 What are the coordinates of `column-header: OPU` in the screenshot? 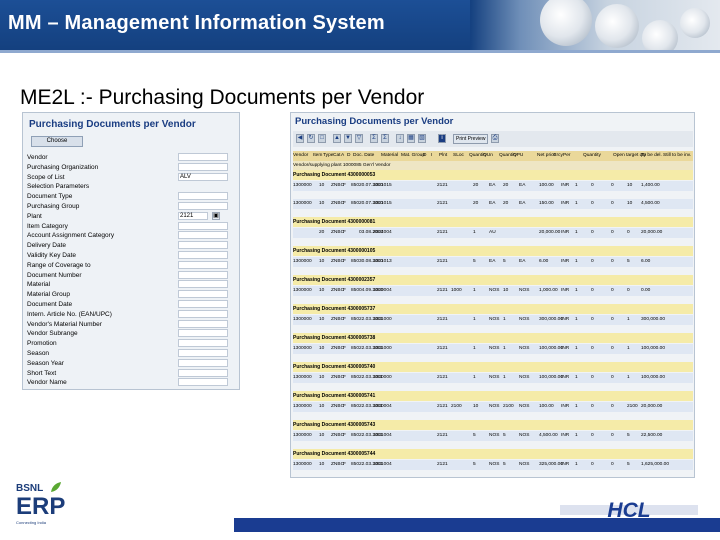 It's located at (518, 156).